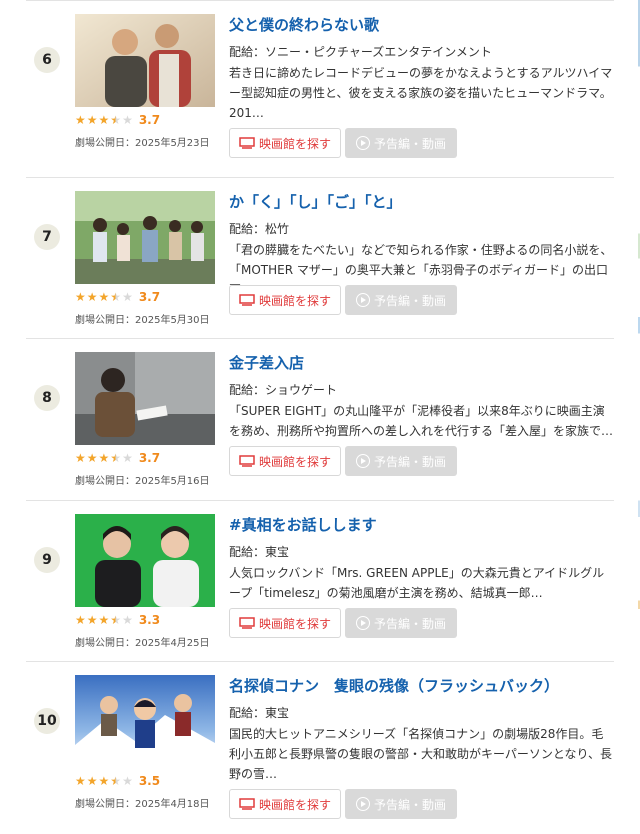 The width and height of the screenshot is (640, 834). Describe the element at coordinates (47, 398) in the screenshot. I see `rank-badge: 8` at that location.